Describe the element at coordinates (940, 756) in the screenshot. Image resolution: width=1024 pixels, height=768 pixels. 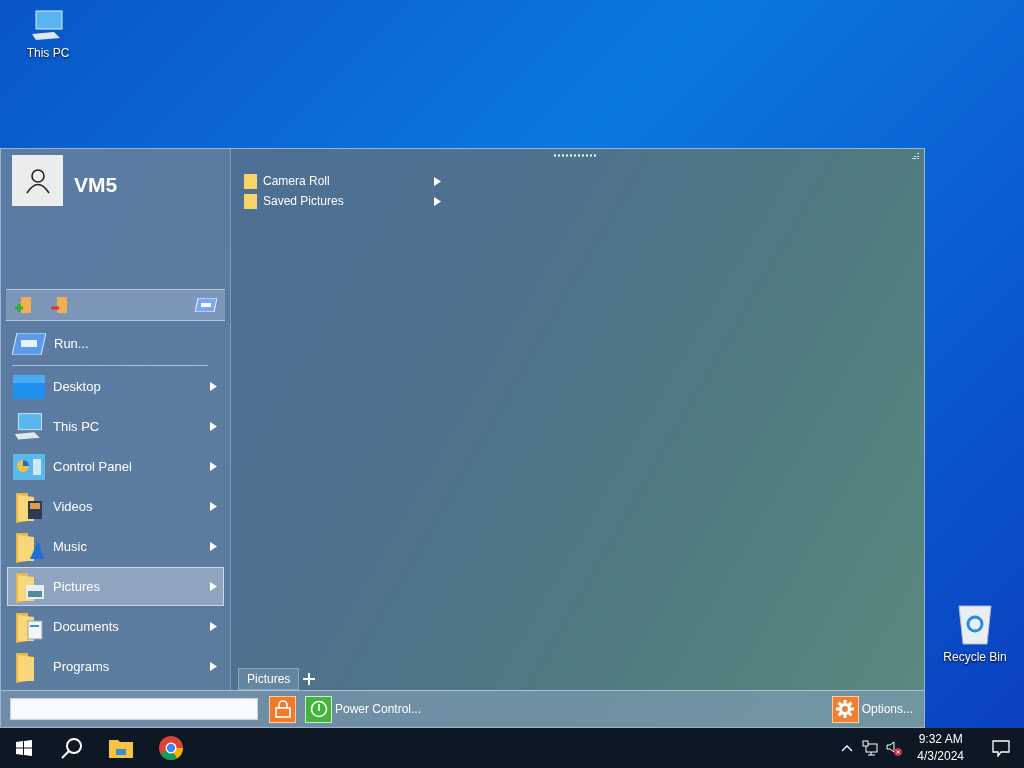
I see `clock-date: 4/3/2024` at that location.